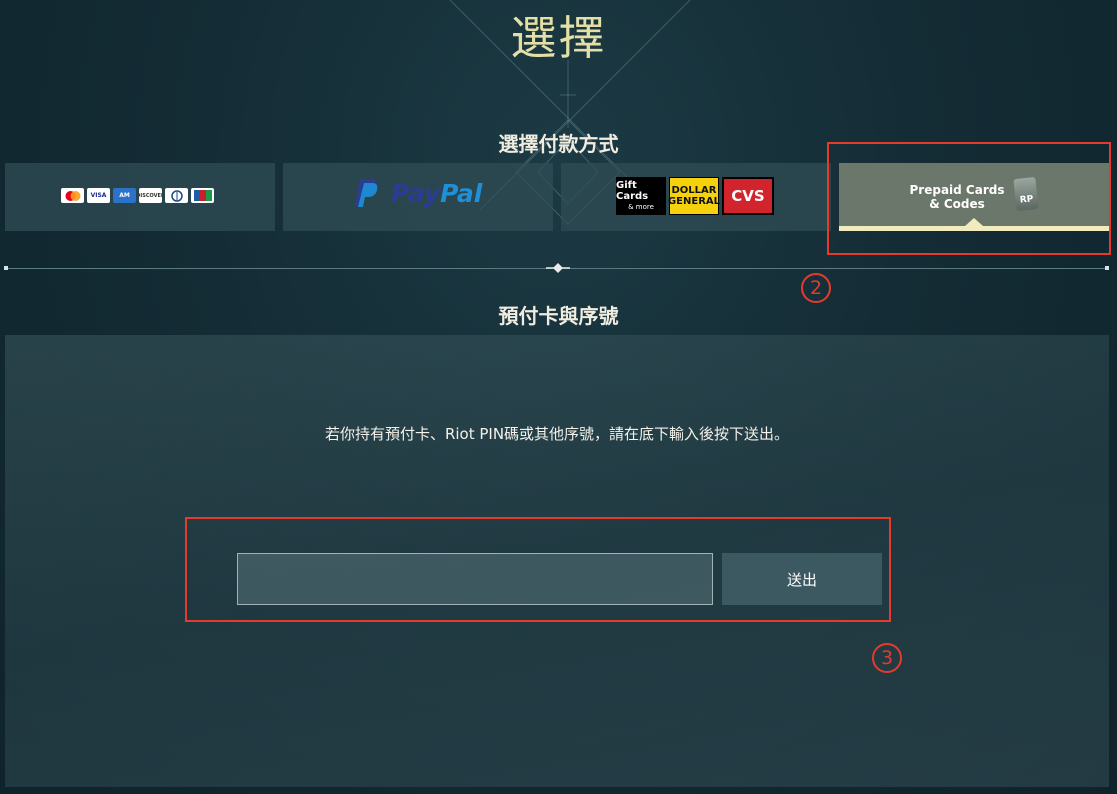  Describe the element at coordinates (641, 196) in the screenshot. I see `gift-cards-logo: Gift Cards & more` at that location.